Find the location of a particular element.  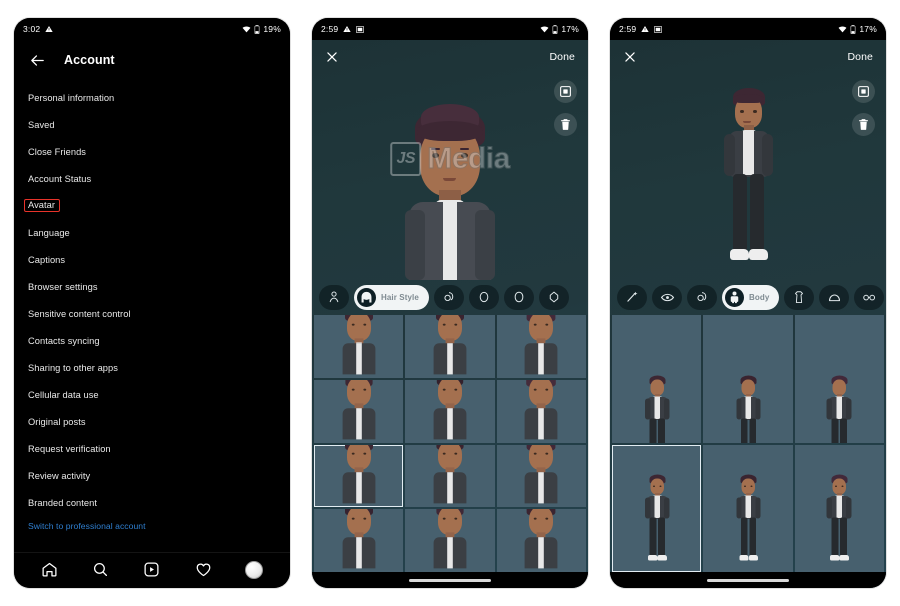

avatar-category-strip: Body is located at coordinates (748, 297).